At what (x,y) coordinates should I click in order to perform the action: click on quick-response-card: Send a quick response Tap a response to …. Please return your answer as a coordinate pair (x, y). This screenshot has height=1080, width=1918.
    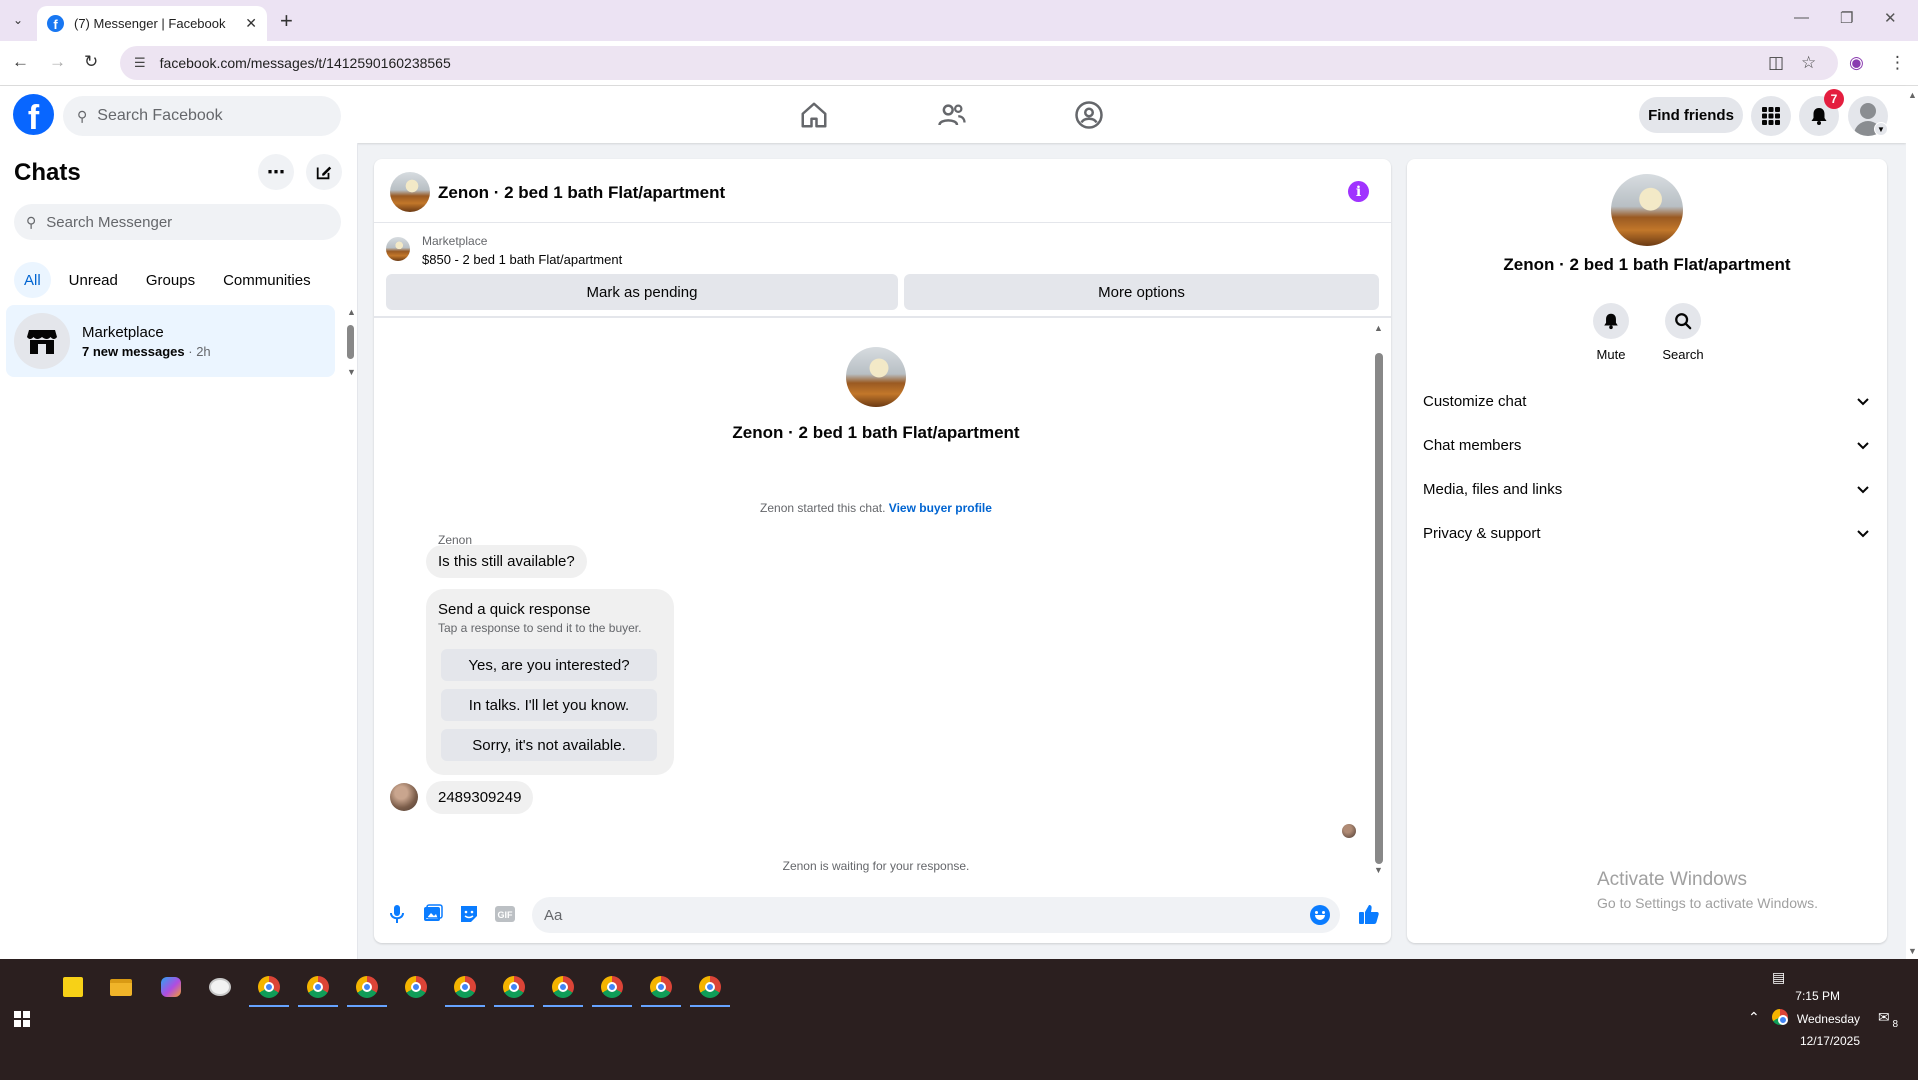
    Looking at the image, I should click on (550, 682).